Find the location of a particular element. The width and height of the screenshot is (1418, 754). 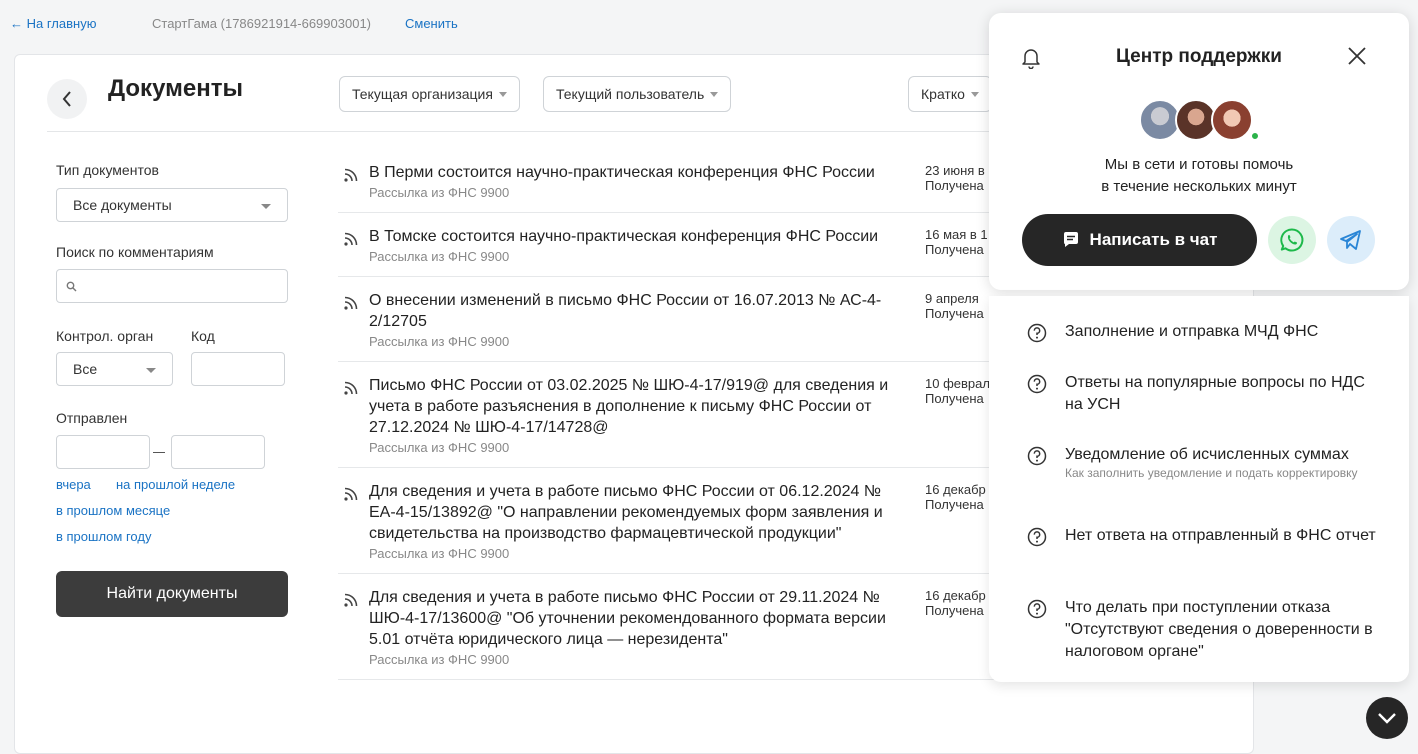

user-filter: Текущий пользователь is located at coordinates (637, 94).